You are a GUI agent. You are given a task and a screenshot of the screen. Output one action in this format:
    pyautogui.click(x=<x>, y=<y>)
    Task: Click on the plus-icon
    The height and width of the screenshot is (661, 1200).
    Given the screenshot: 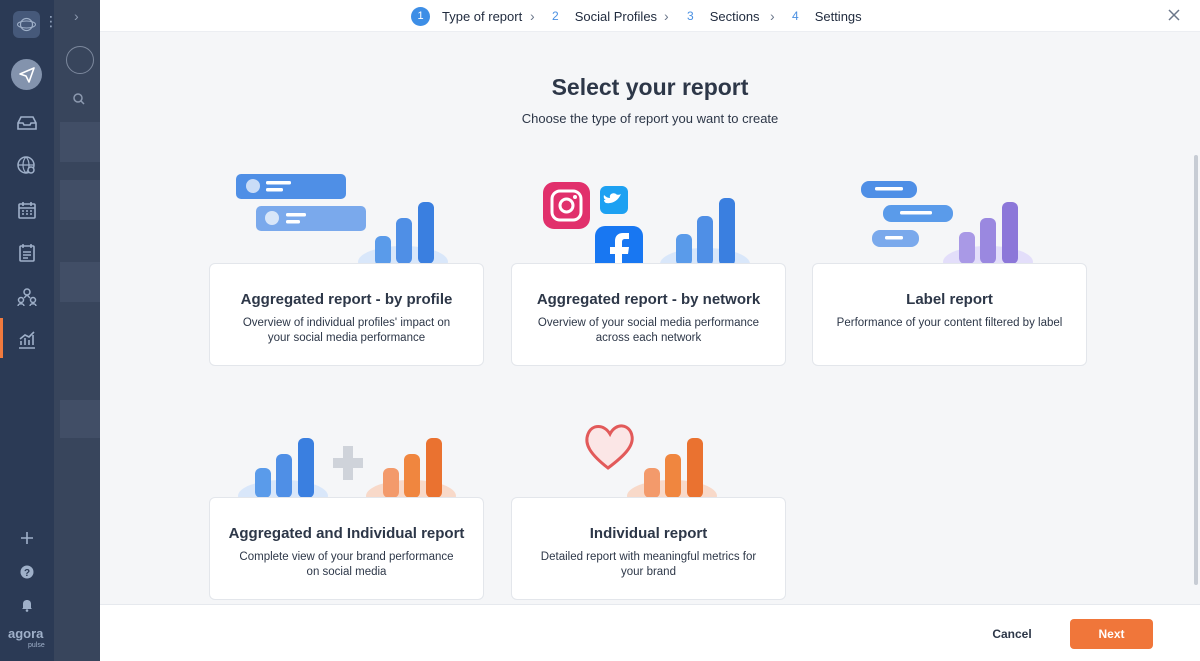 What is the action you would take?
    pyautogui.click(x=27, y=538)
    